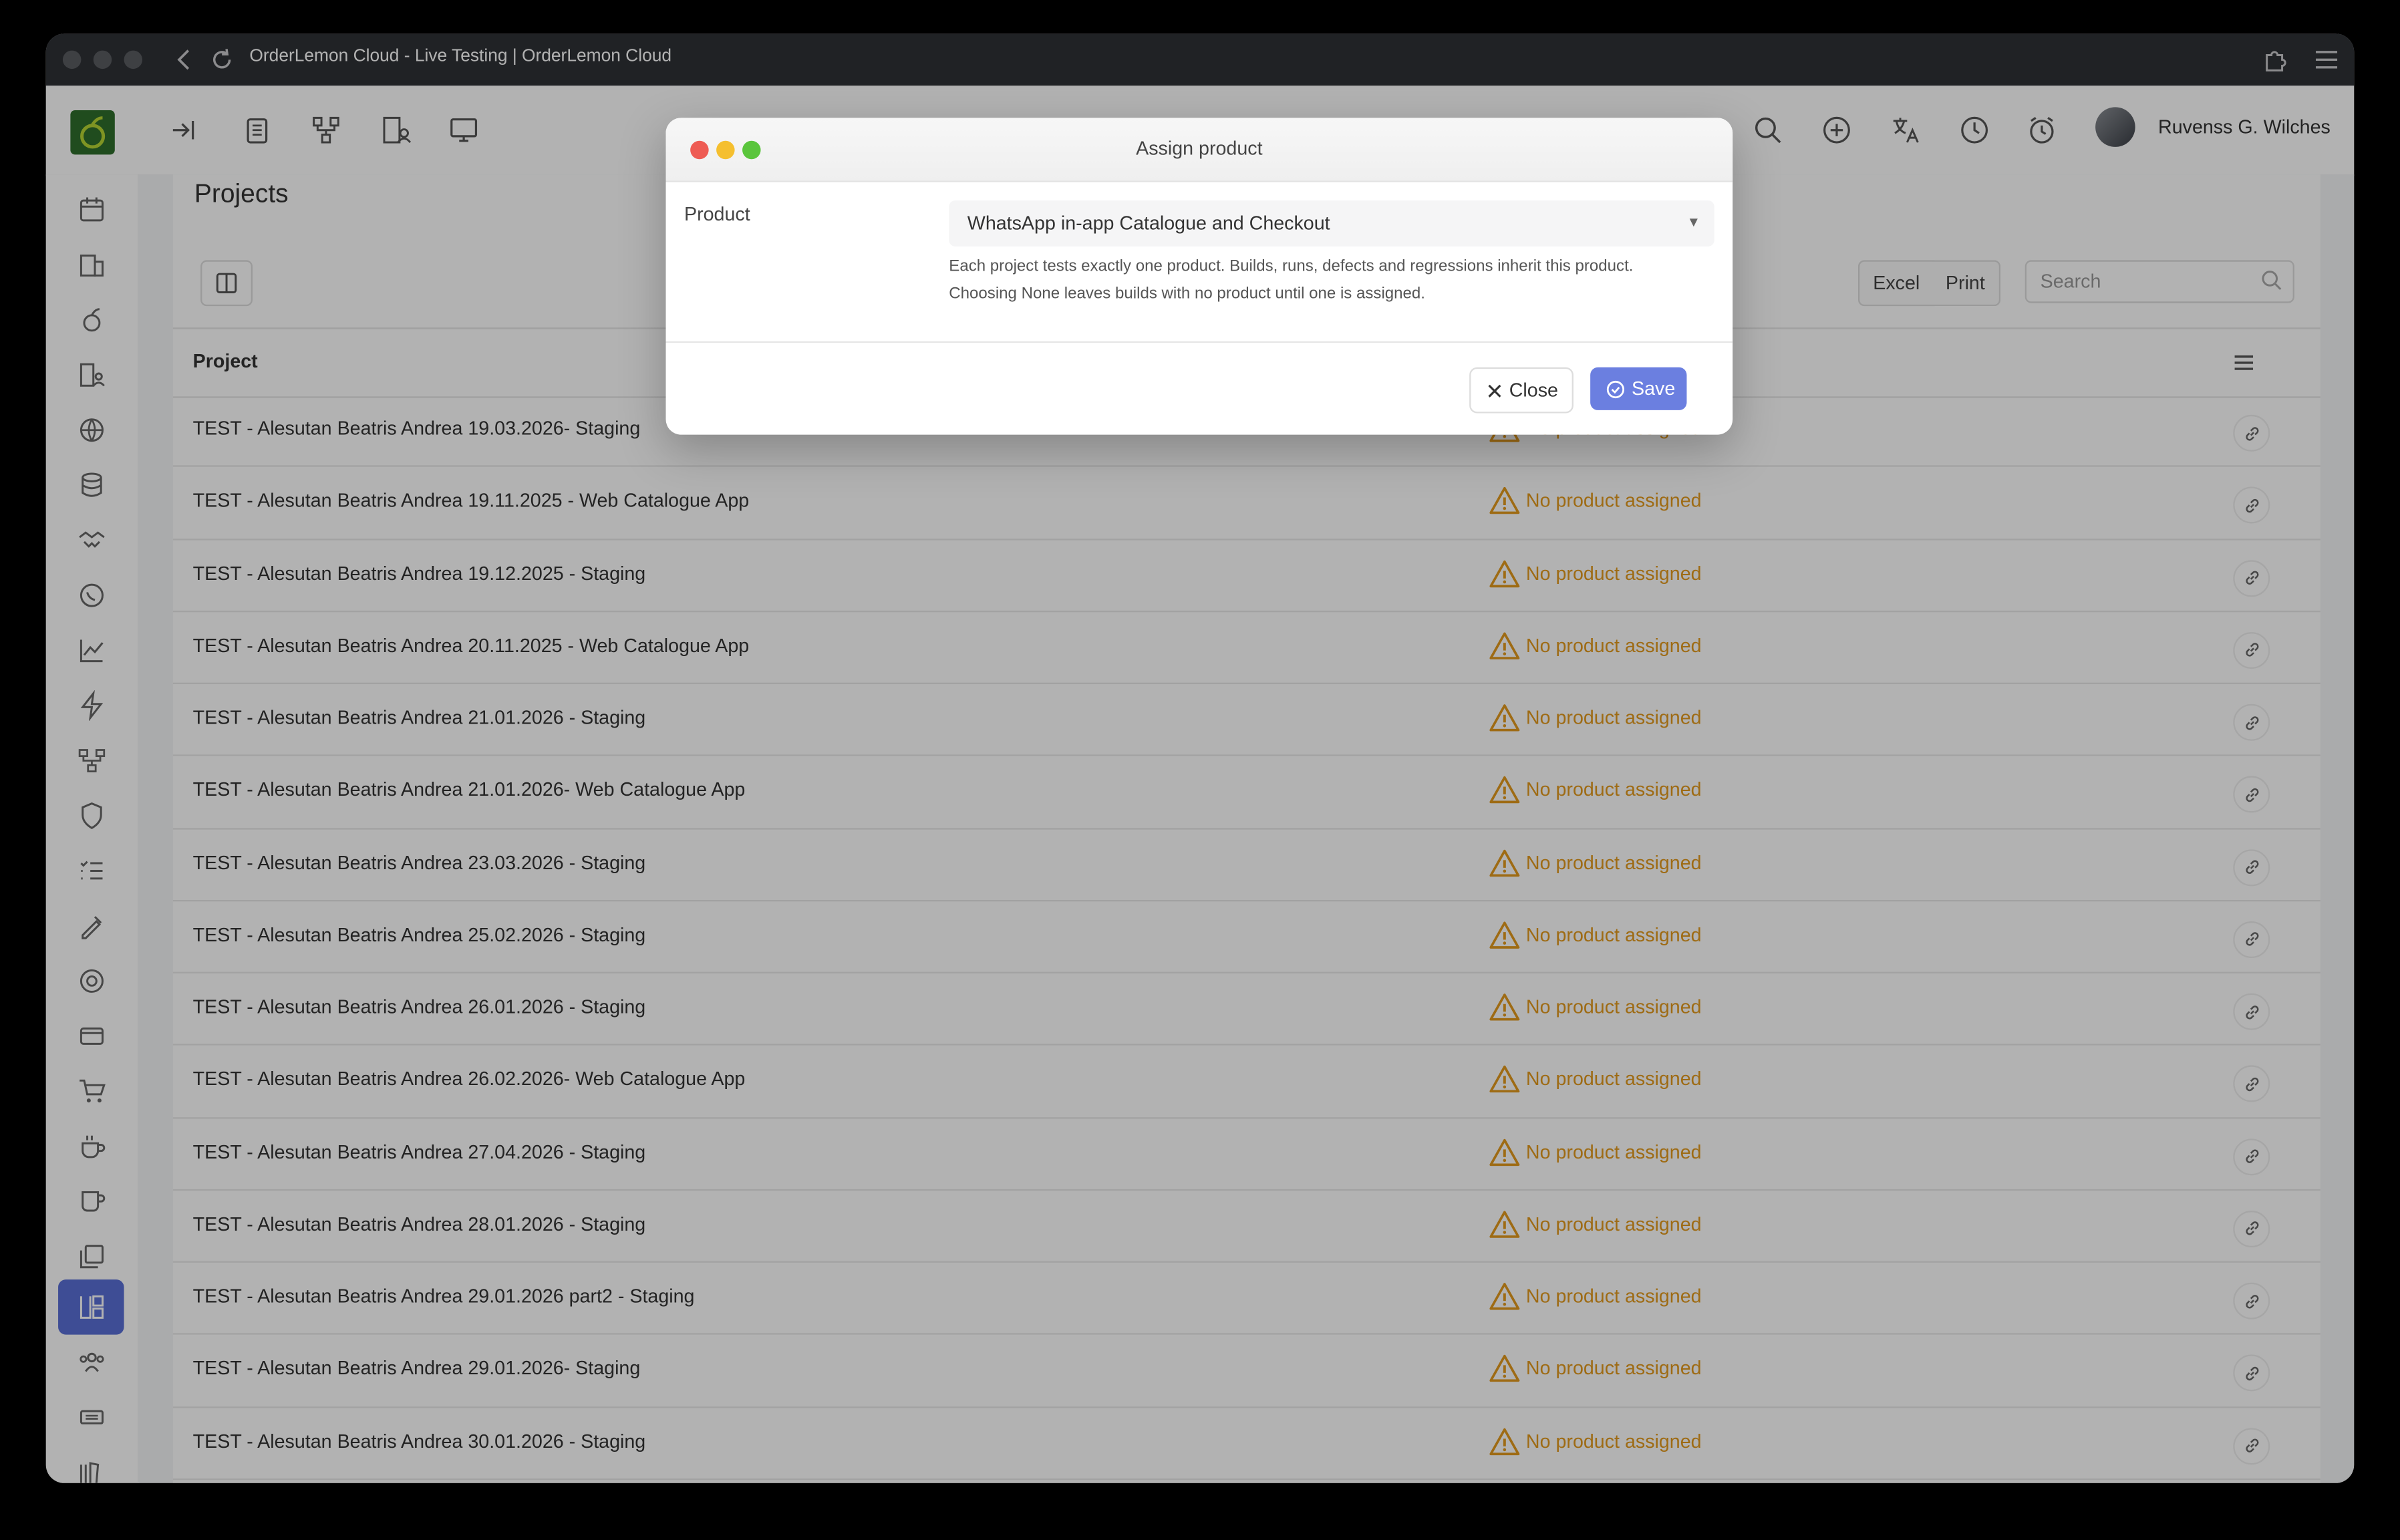 The image size is (2400, 1540). I want to click on save-button-label: Save, so click(1653, 388).